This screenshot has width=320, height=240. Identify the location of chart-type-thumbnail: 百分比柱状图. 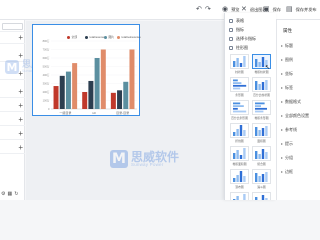
(261, 87).